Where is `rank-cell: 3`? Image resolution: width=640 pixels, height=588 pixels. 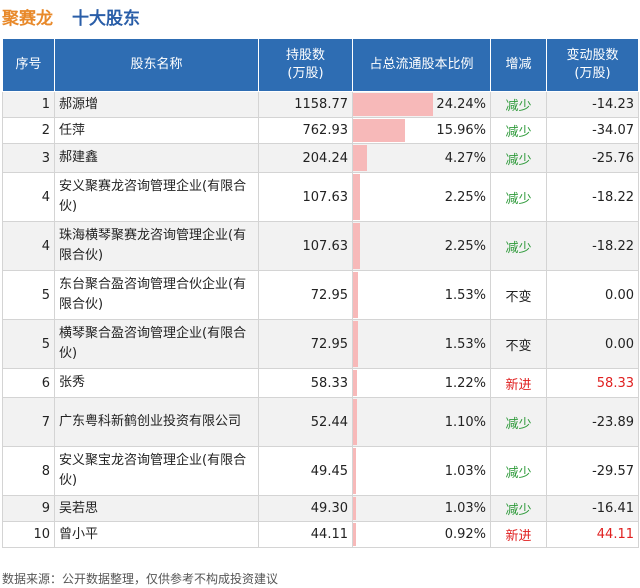 rank-cell: 3 is located at coordinates (28, 158).